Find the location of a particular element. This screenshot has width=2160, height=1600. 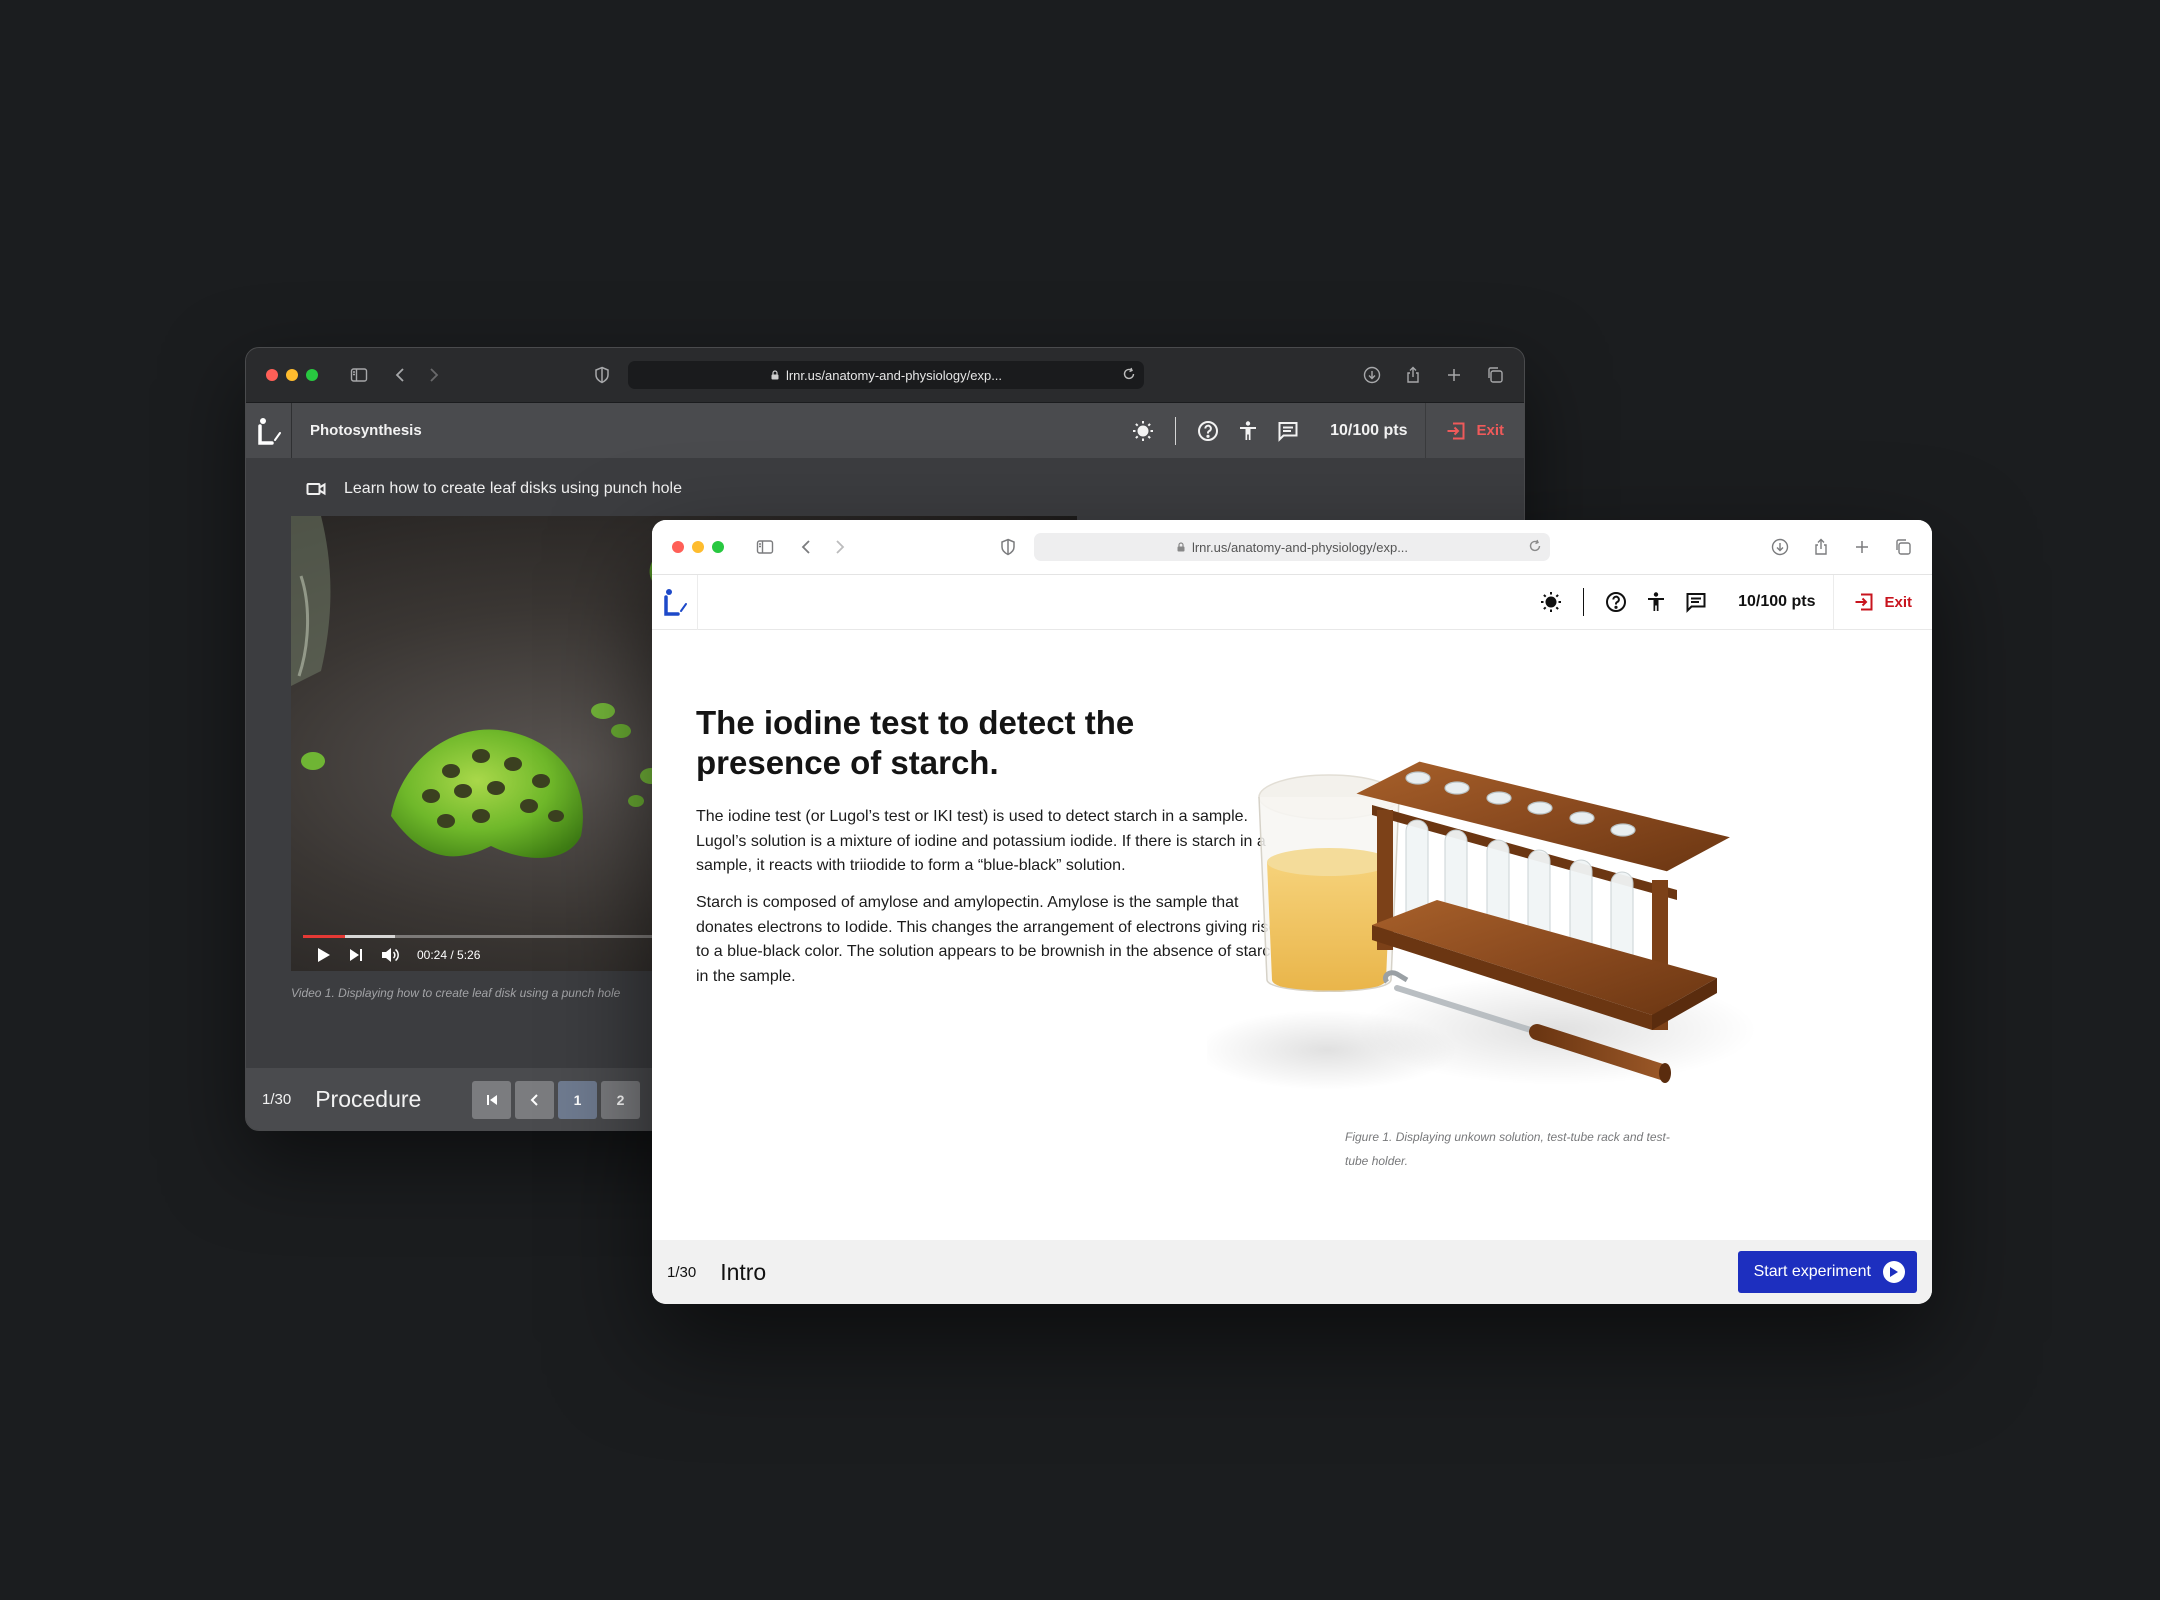

video-control-row: 00:24 / 5:26 is located at coordinates (398, 955).